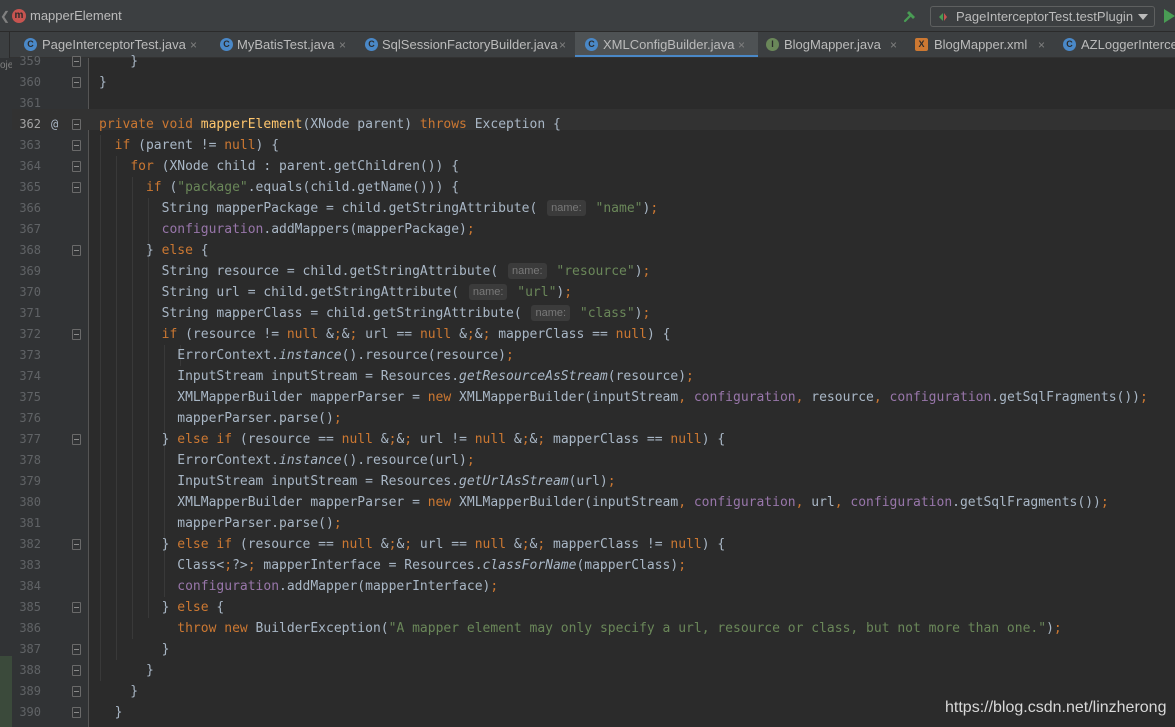 The height and width of the screenshot is (727, 1175). I want to click on breadcrumb-method: mapperElement, so click(76, 16).